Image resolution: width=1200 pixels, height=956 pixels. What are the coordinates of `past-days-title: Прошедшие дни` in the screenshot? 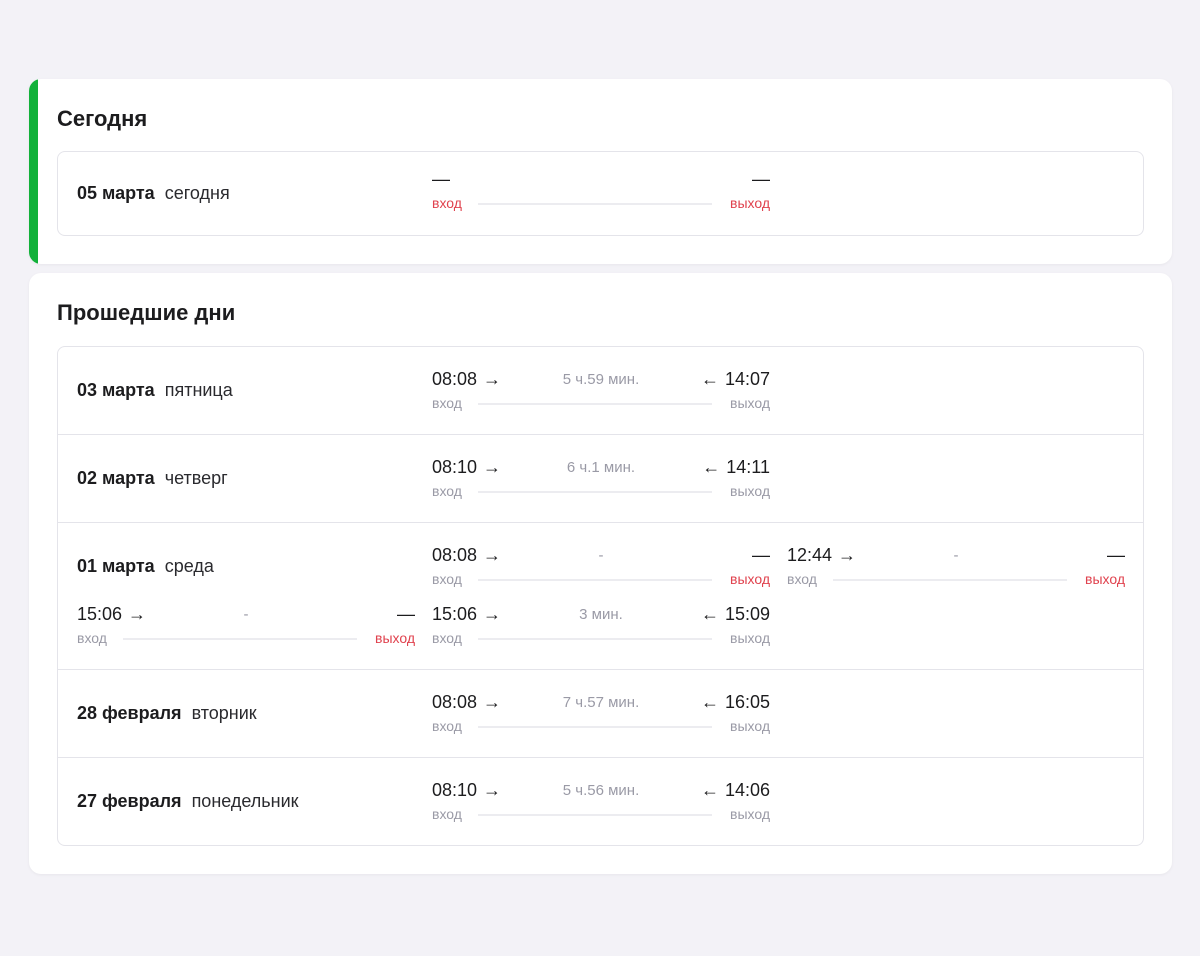 It's located at (146, 312).